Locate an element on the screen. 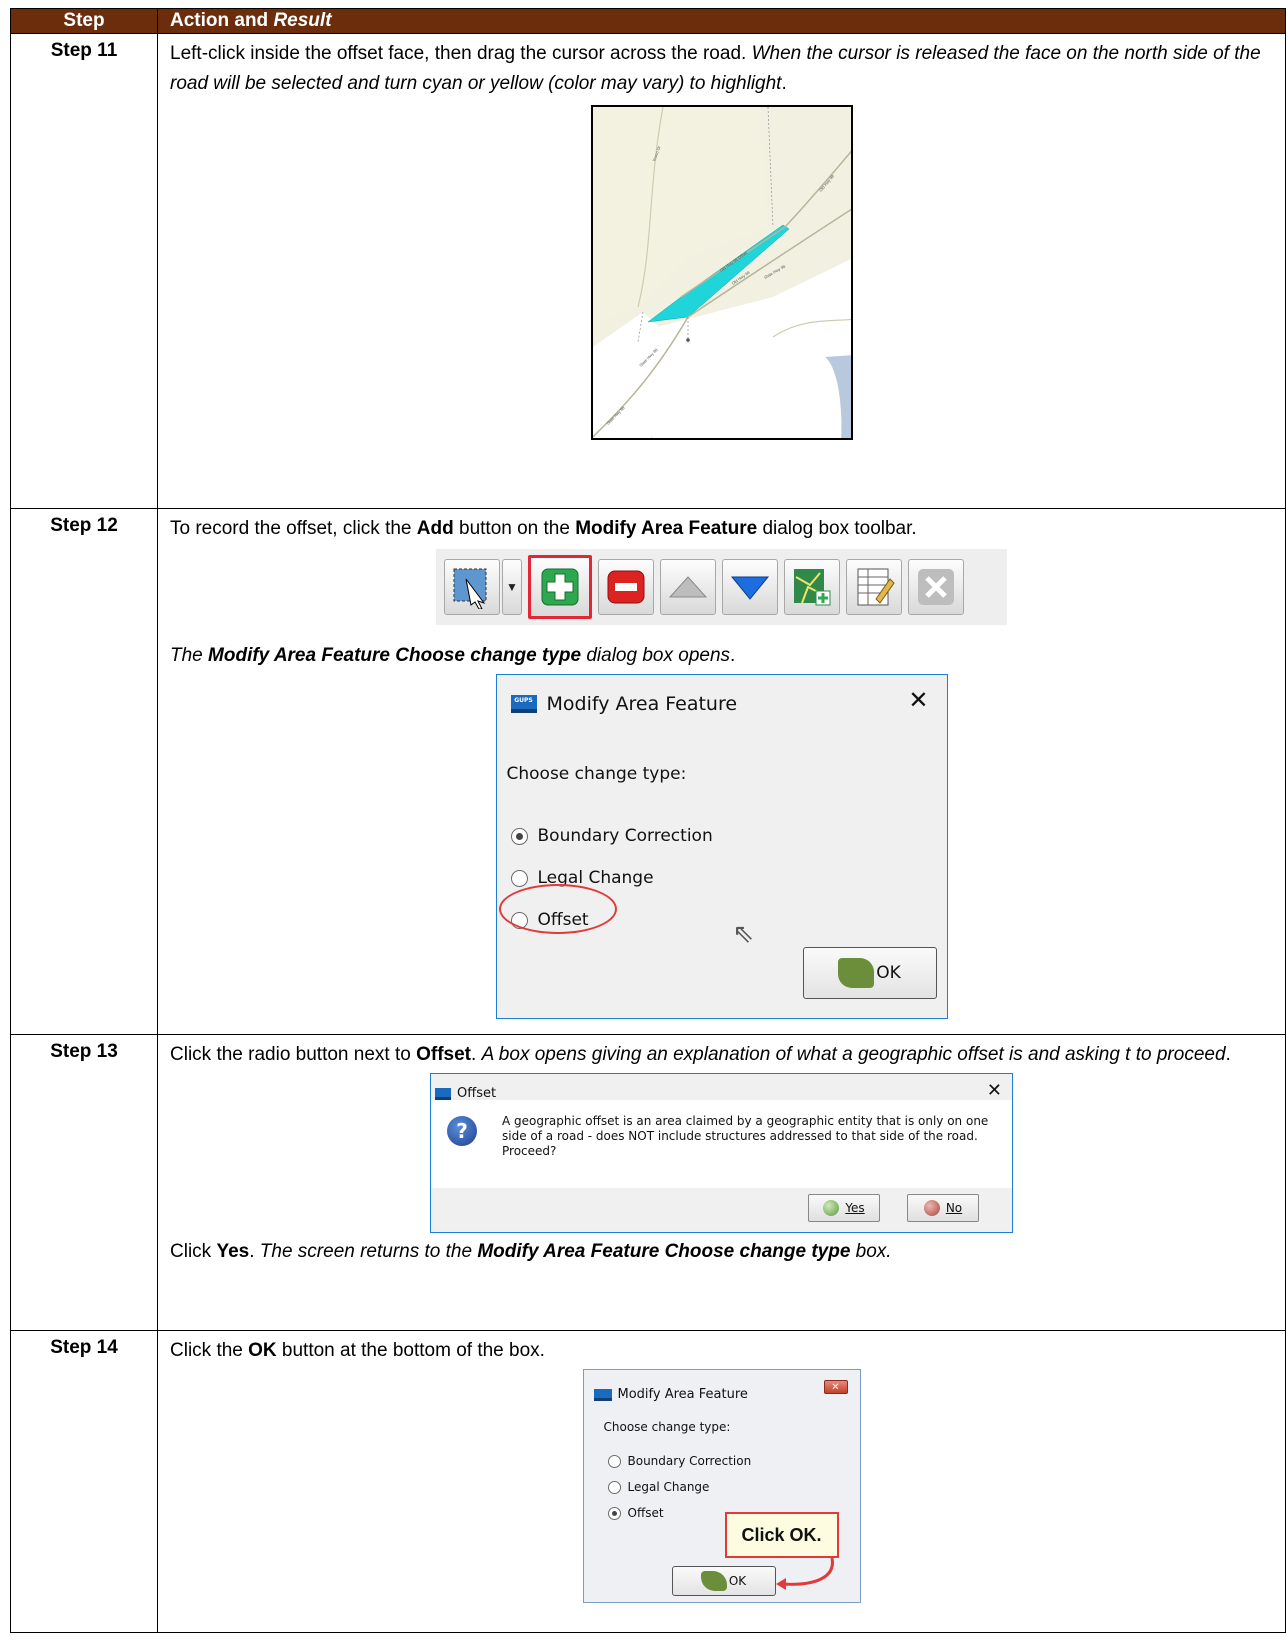 This screenshot has width=1286, height=1652. select-area-button is located at coordinates (472, 587).